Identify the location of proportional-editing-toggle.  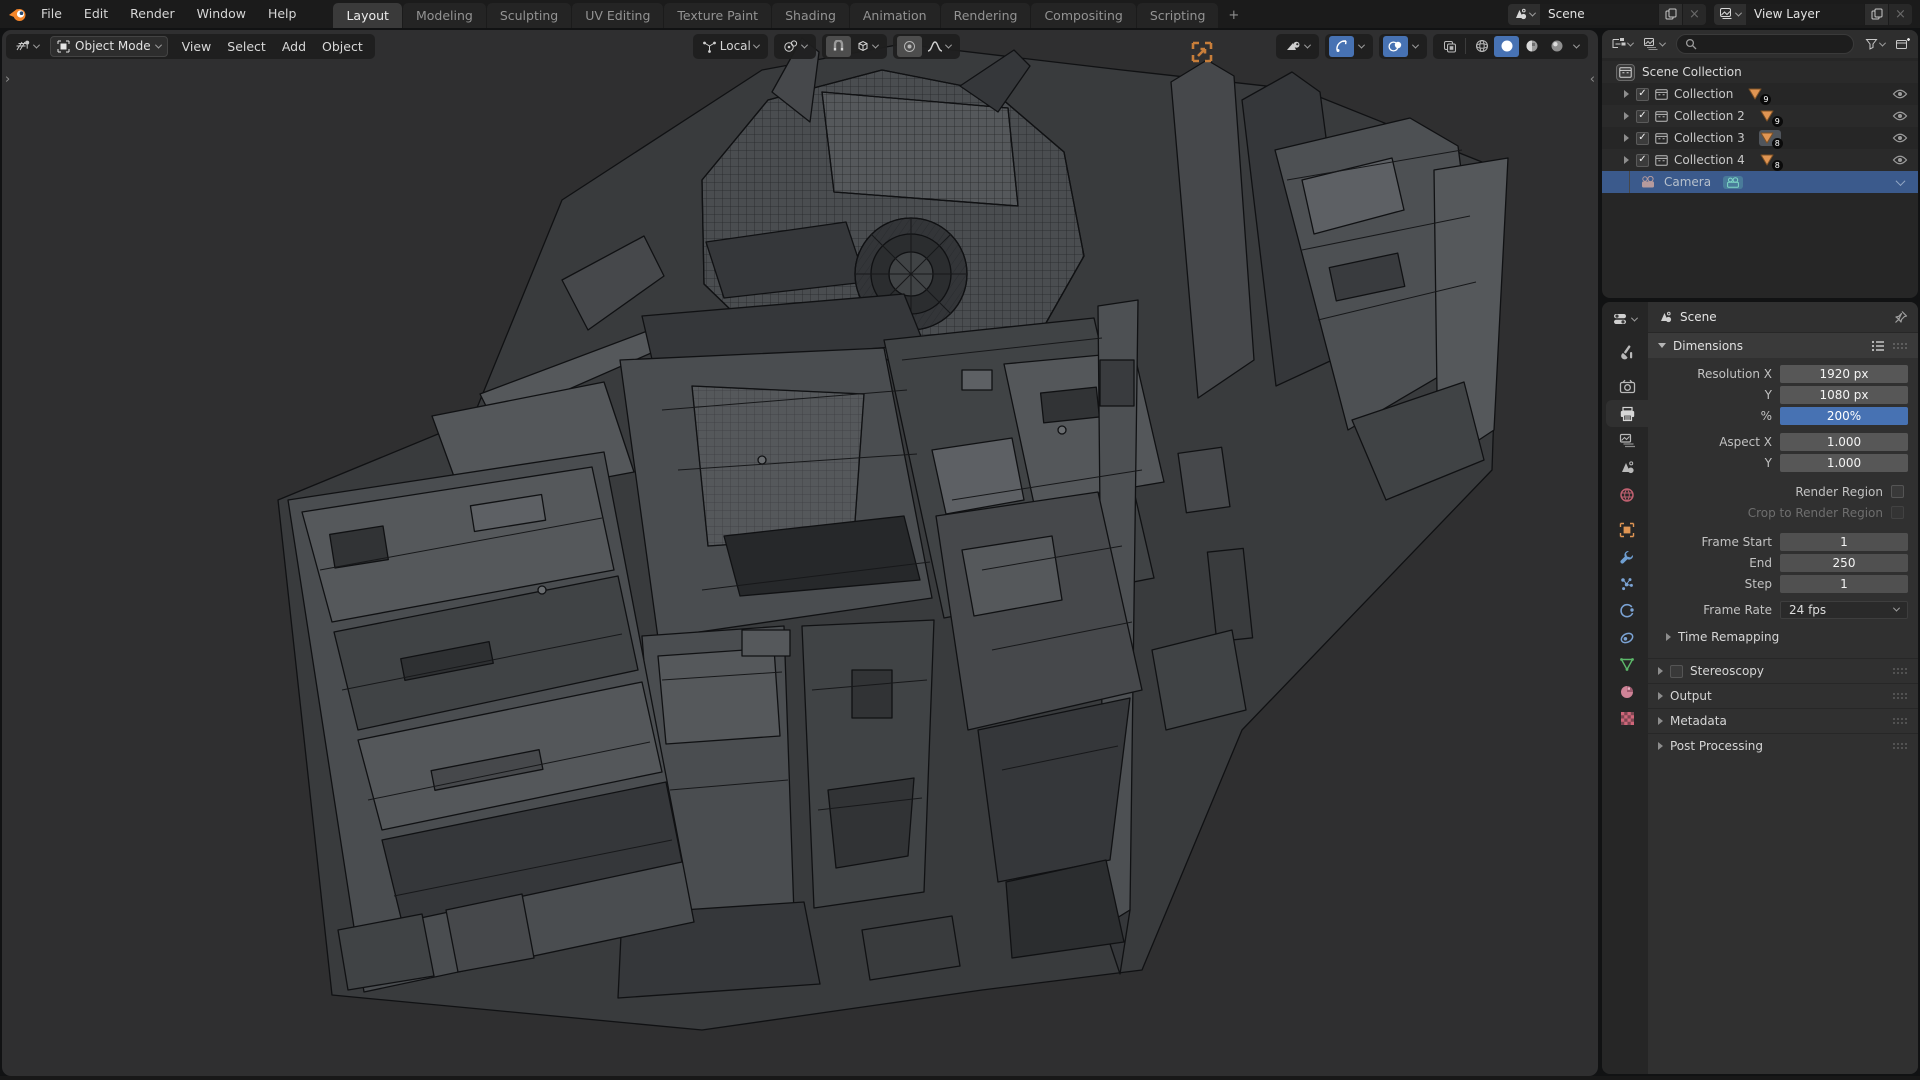
(909, 46).